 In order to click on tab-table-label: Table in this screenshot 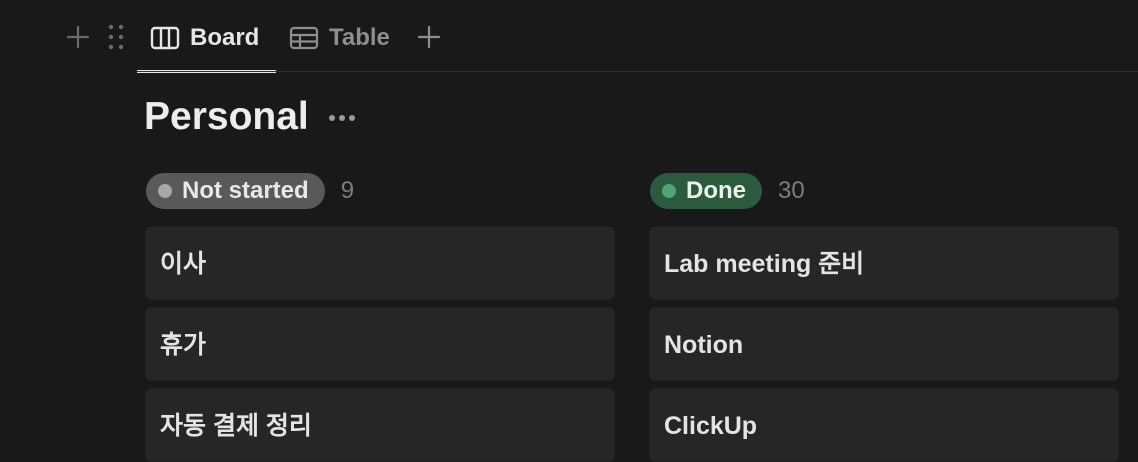, I will do `click(359, 37)`.